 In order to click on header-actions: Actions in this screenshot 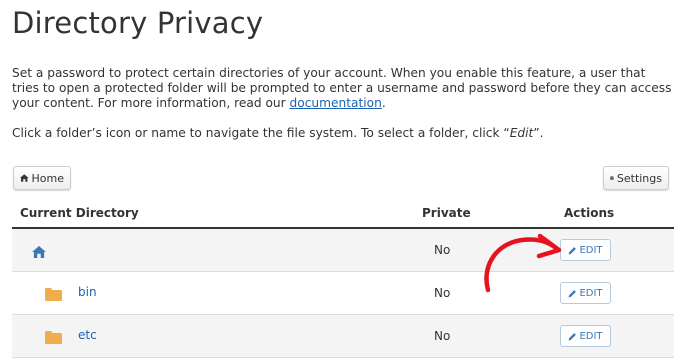, I will do `click(589, 213)`.